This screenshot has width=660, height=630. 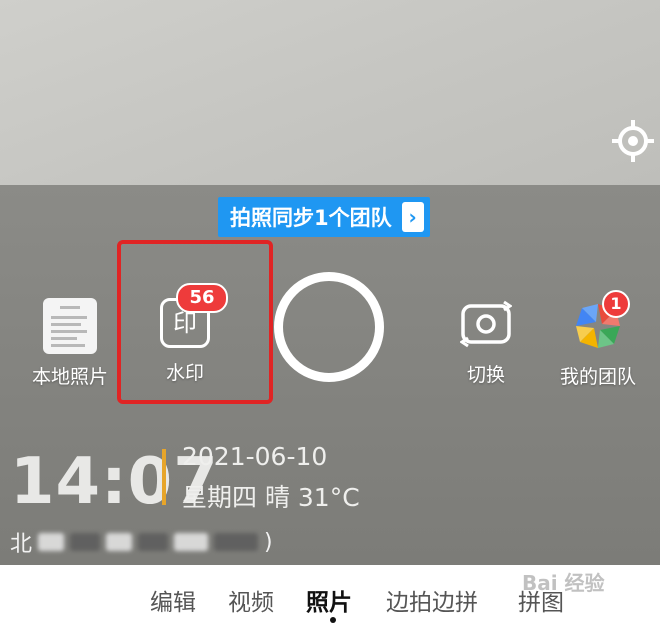 I want to click on switch-camera-button: 切换, so click(x=486, y=343).